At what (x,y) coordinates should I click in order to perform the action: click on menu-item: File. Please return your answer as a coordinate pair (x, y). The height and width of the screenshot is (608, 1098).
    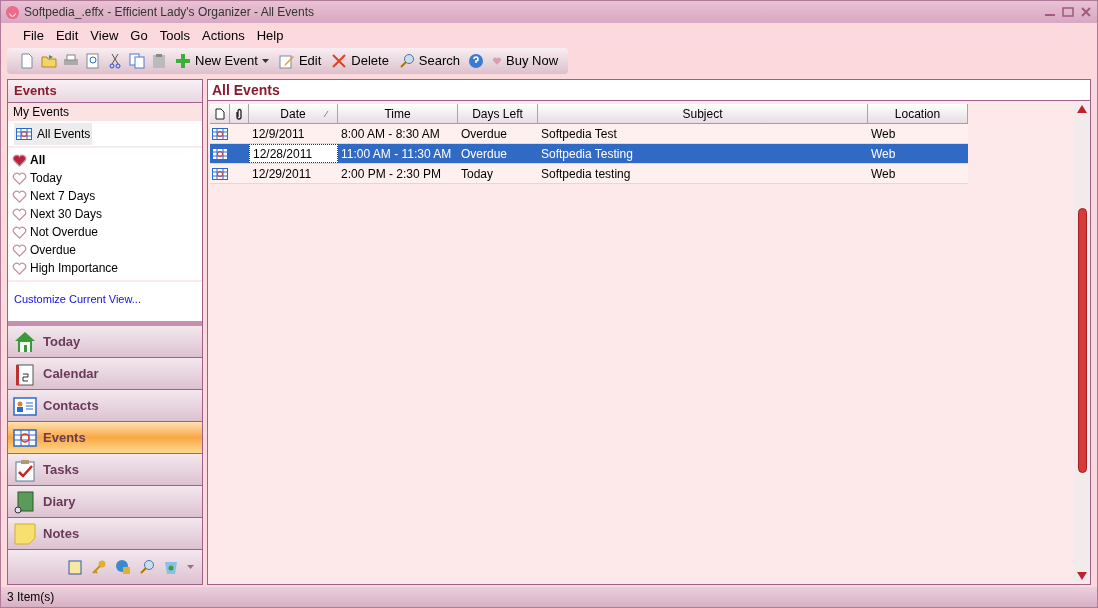
    Looking at the image, I should click on (33, 35).